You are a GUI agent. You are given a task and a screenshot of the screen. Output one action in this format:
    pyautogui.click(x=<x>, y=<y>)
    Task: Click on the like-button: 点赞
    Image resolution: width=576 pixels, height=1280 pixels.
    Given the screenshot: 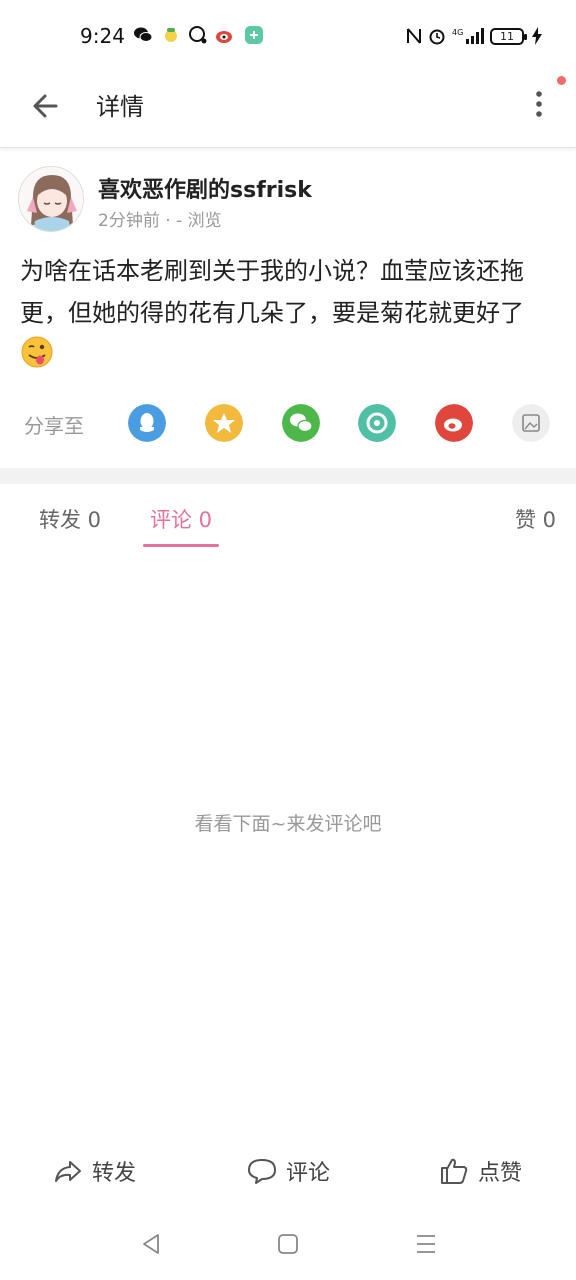 What is the action you would take?
    pyautogui.click(x=480, y=1171)
    